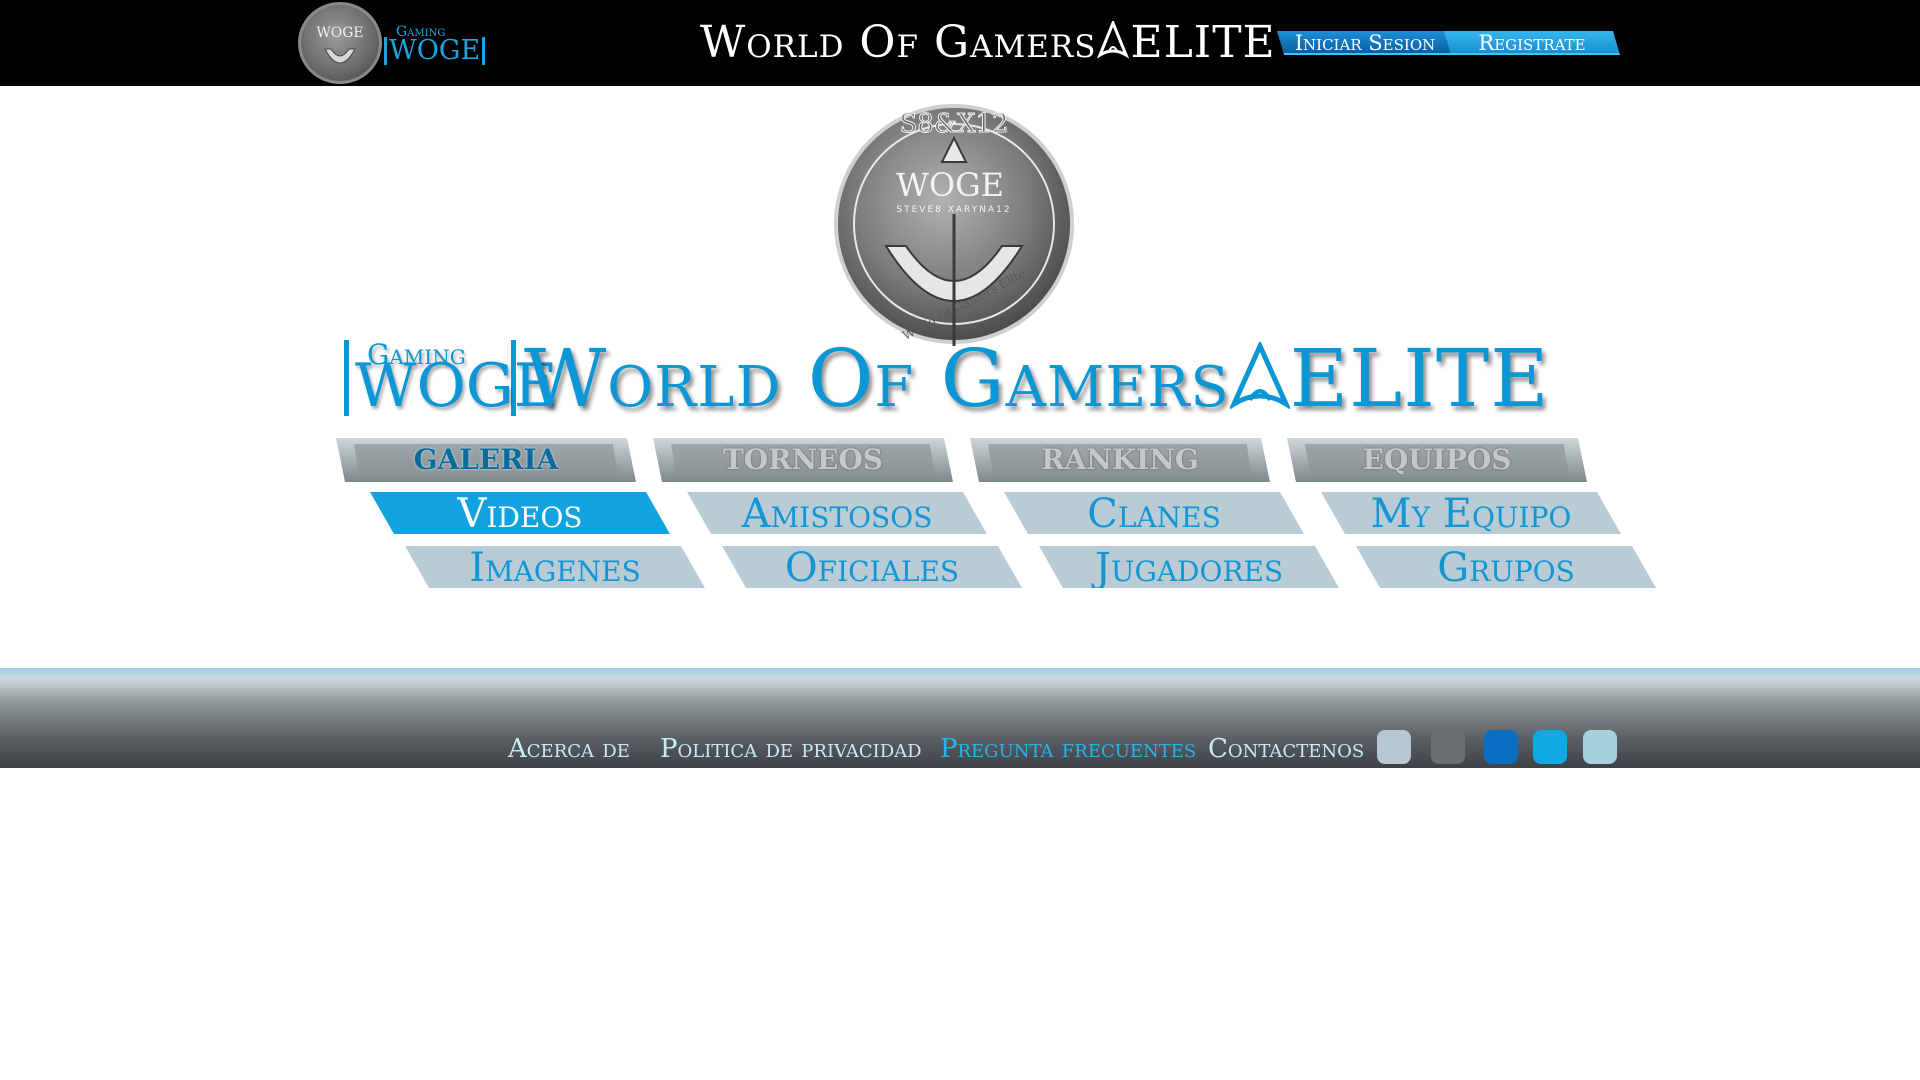 This screenshot has width=1920, height=1080. I want to click on category-ranking: RANKING, so click(1120, 460).